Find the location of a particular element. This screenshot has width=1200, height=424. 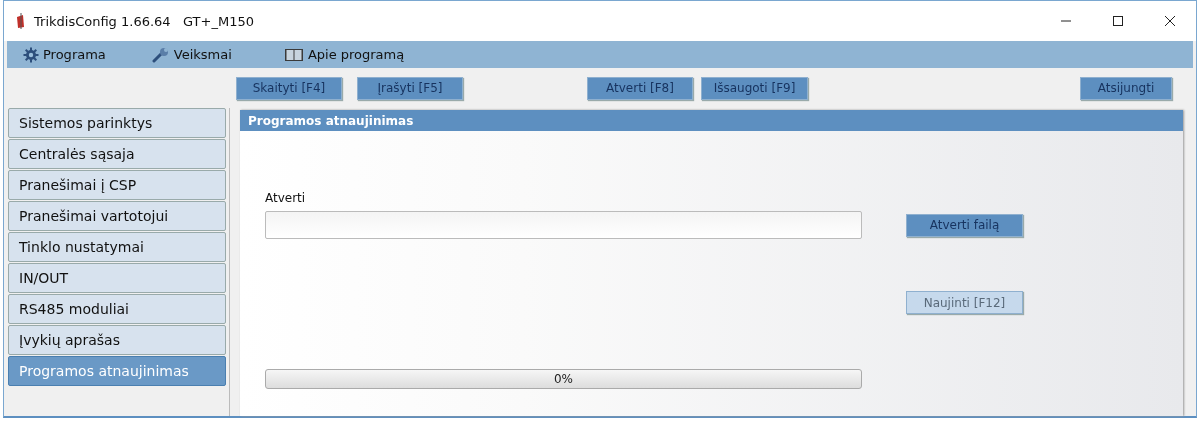

sidebar-item: Pranešimai vartotojui is located at coordinates (117, 216).